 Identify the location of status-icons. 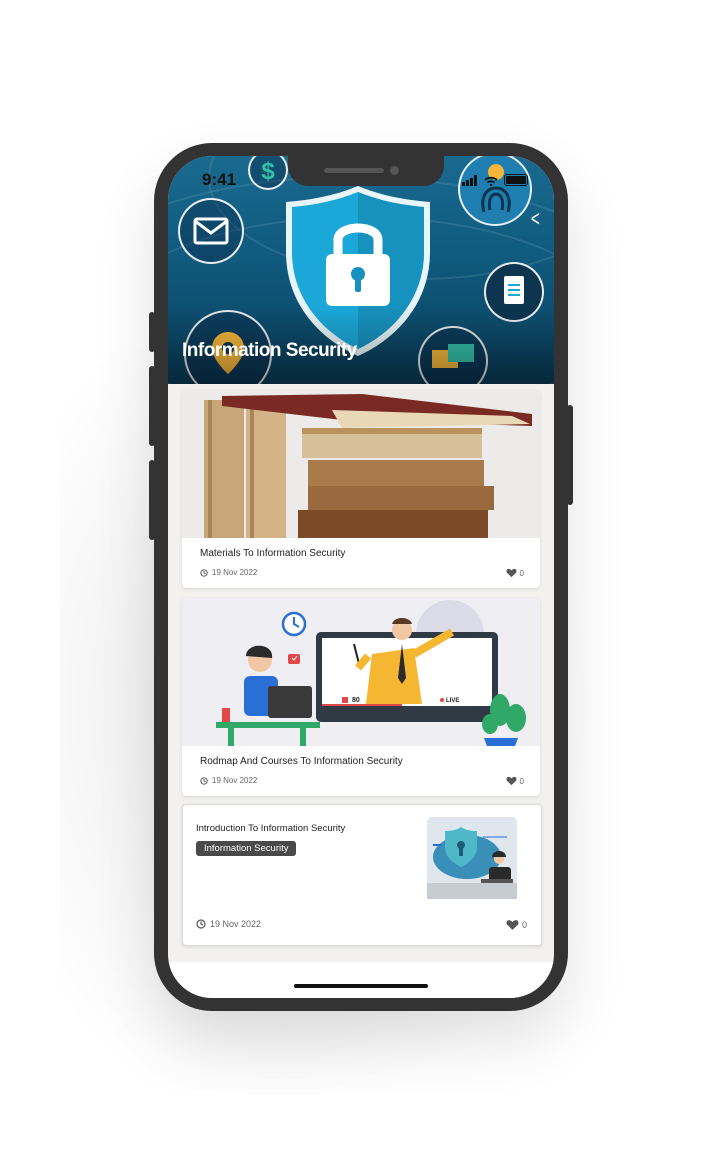
(495, 180).